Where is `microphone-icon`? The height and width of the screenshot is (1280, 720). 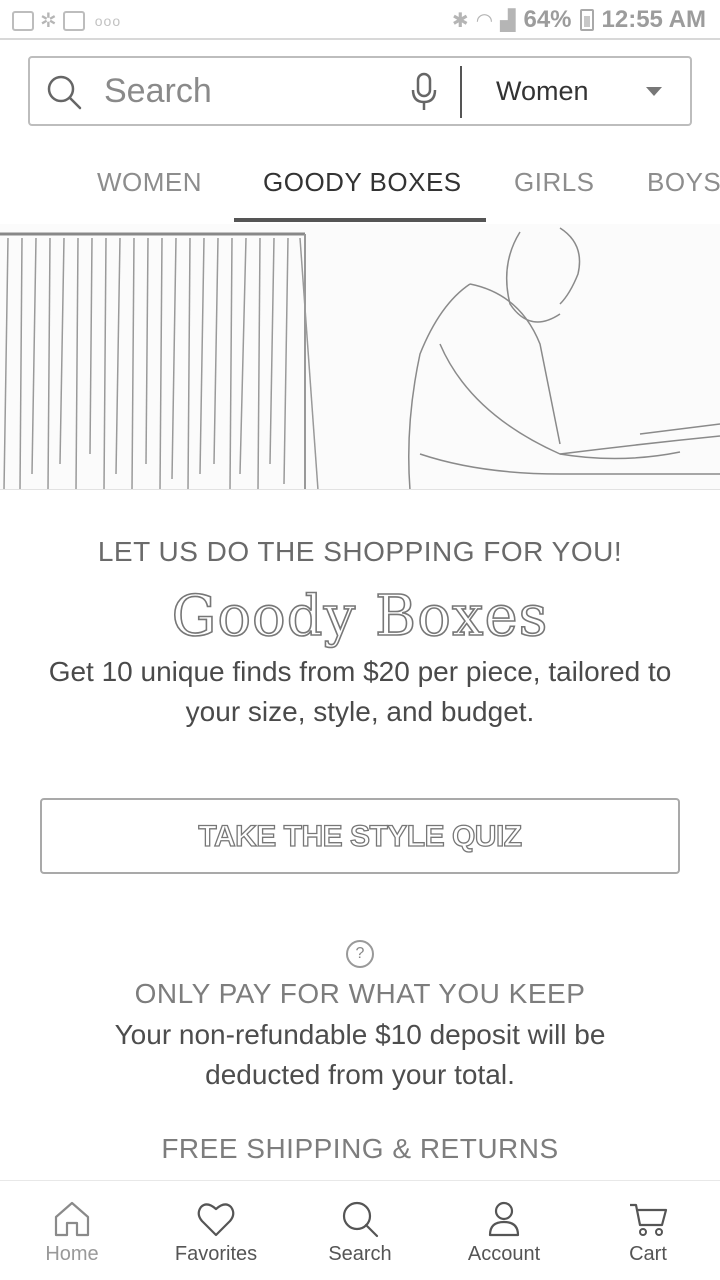
microphone-icon is located at coordinates (424, 92).